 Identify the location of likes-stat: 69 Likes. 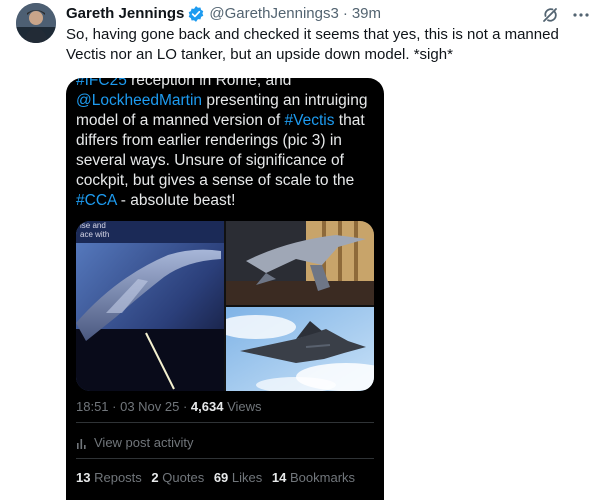
(238, 477).